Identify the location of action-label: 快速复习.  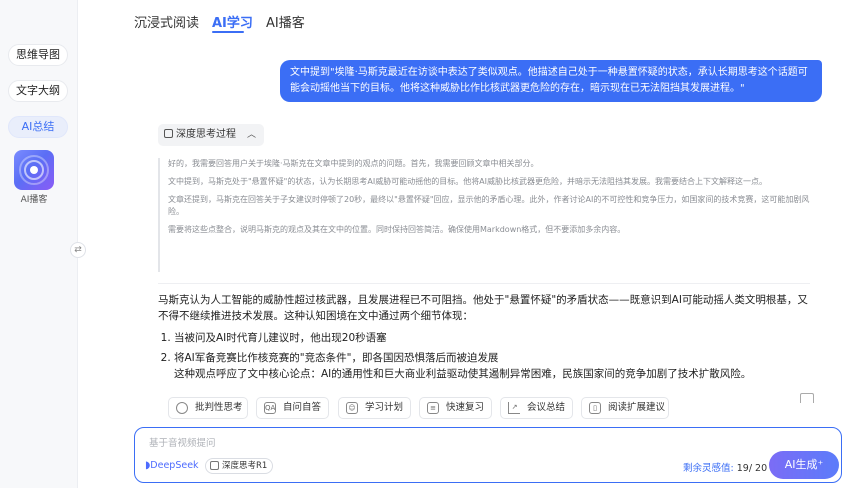
(465, 407).